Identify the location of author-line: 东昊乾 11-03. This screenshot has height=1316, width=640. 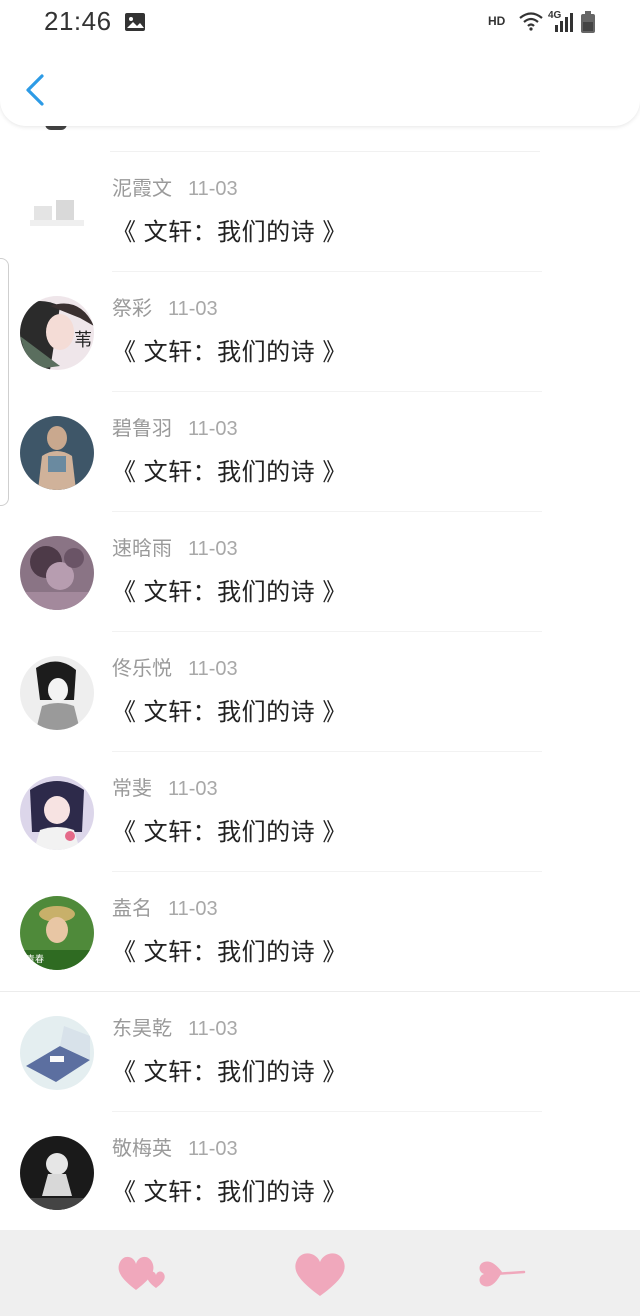
(175, 1026).